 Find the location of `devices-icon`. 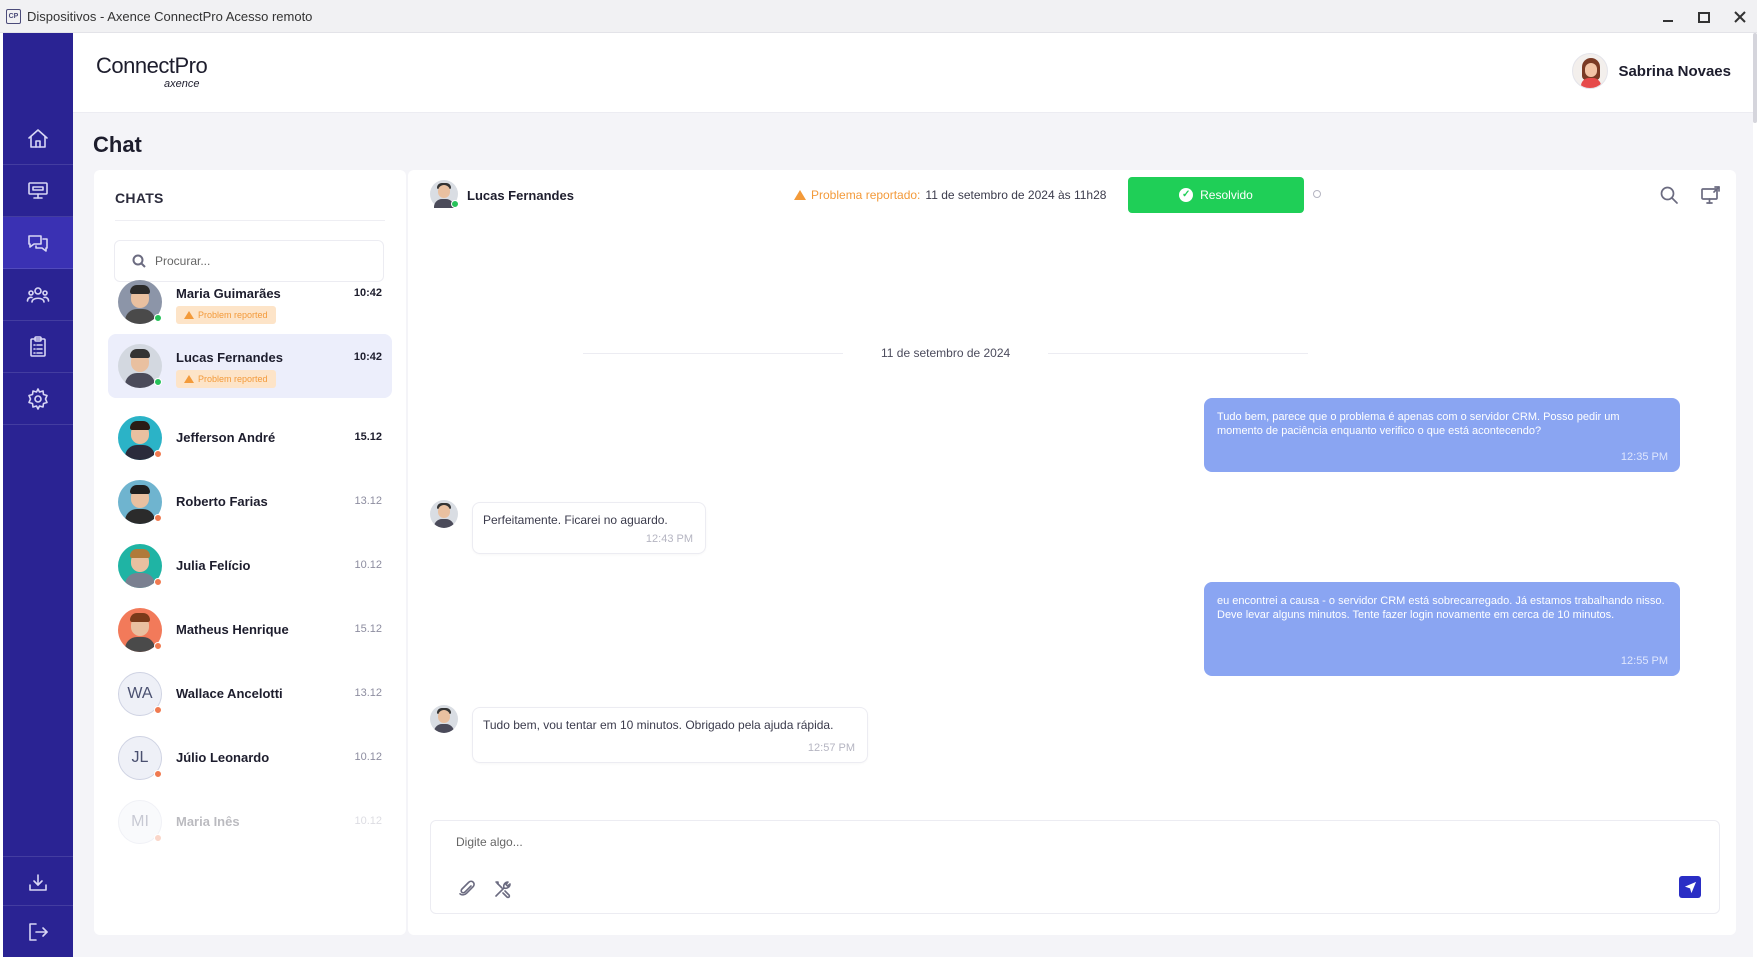

devices-icon is located at coordinates (38, 190).